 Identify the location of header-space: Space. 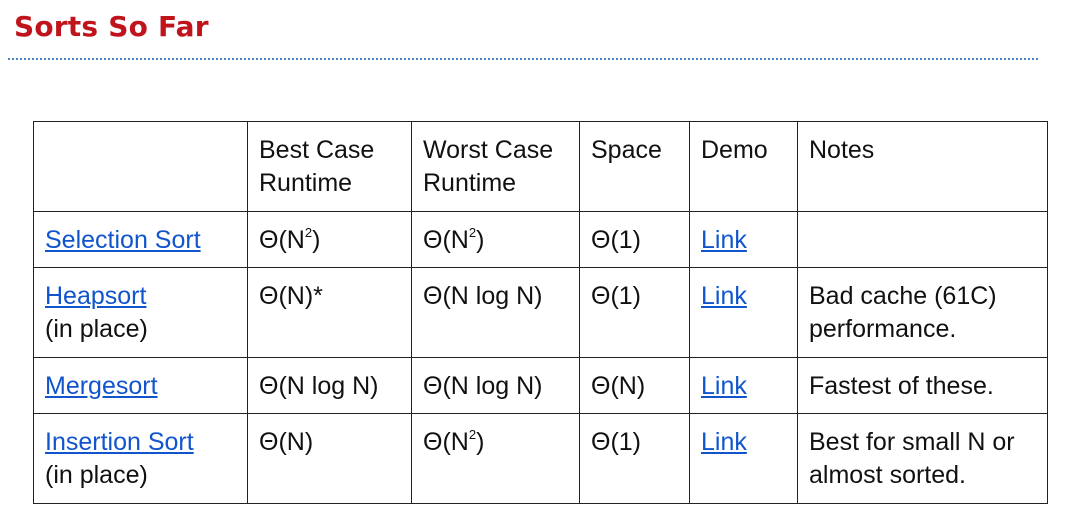
(634, 166).